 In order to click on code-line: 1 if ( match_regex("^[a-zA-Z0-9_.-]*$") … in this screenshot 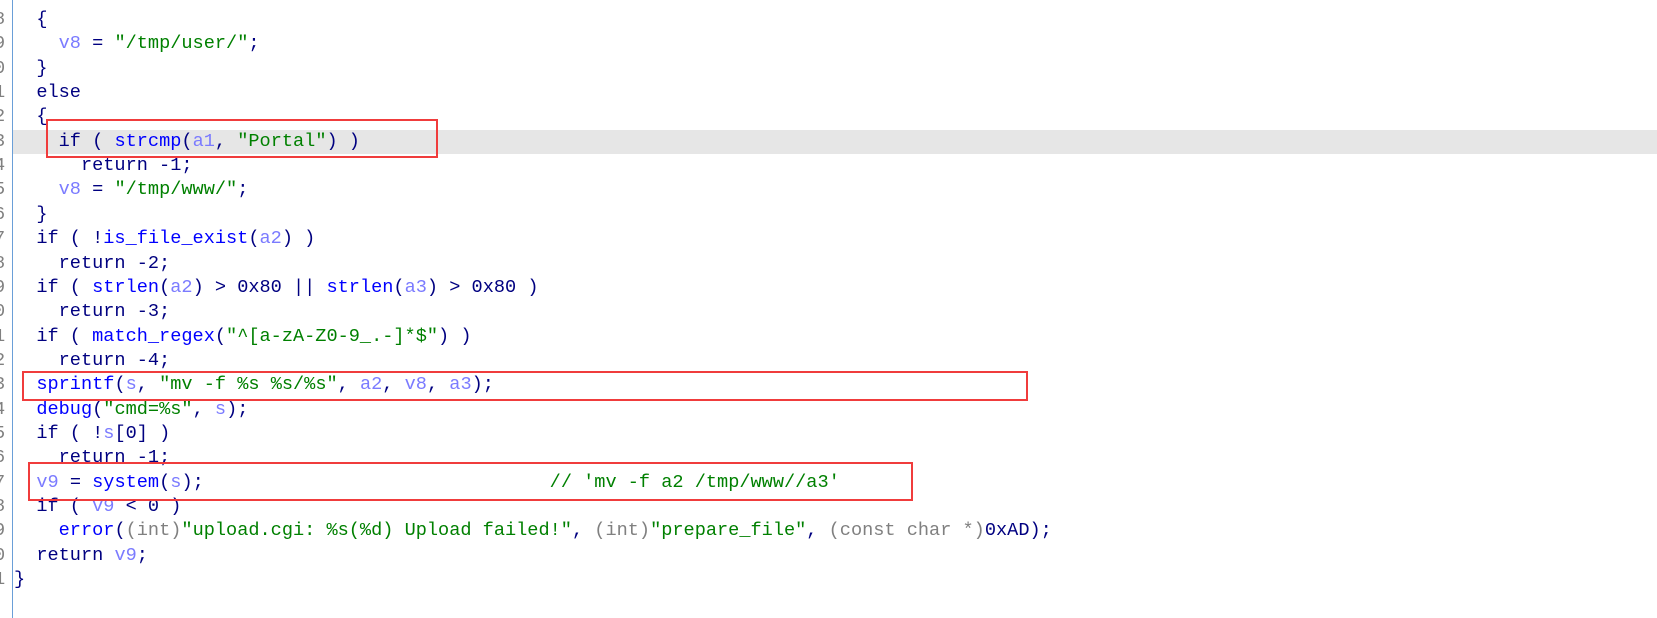, I will do `click(828, 337)`.